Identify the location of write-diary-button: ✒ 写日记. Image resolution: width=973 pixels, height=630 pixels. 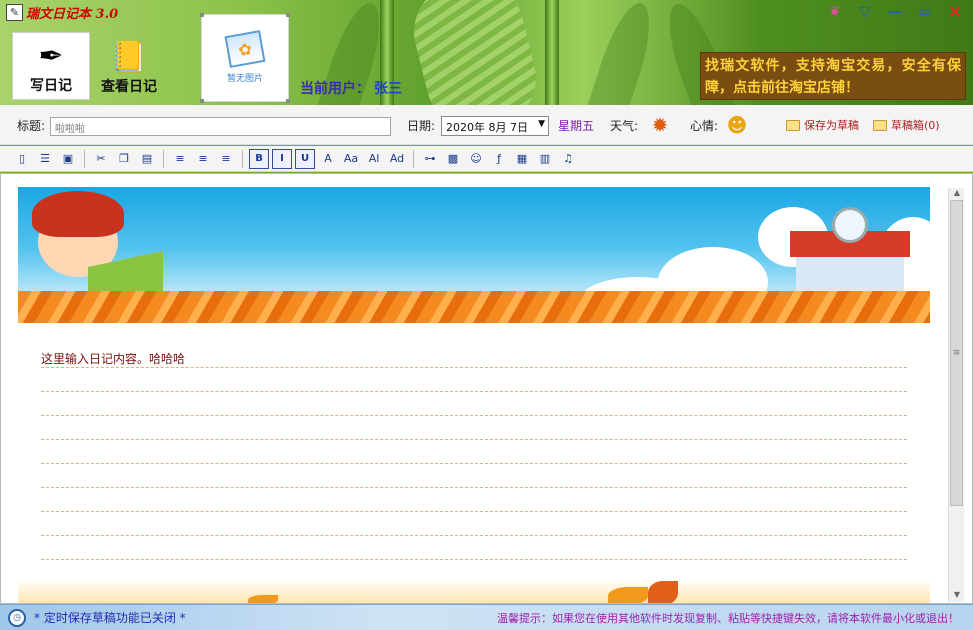
(51, 66).